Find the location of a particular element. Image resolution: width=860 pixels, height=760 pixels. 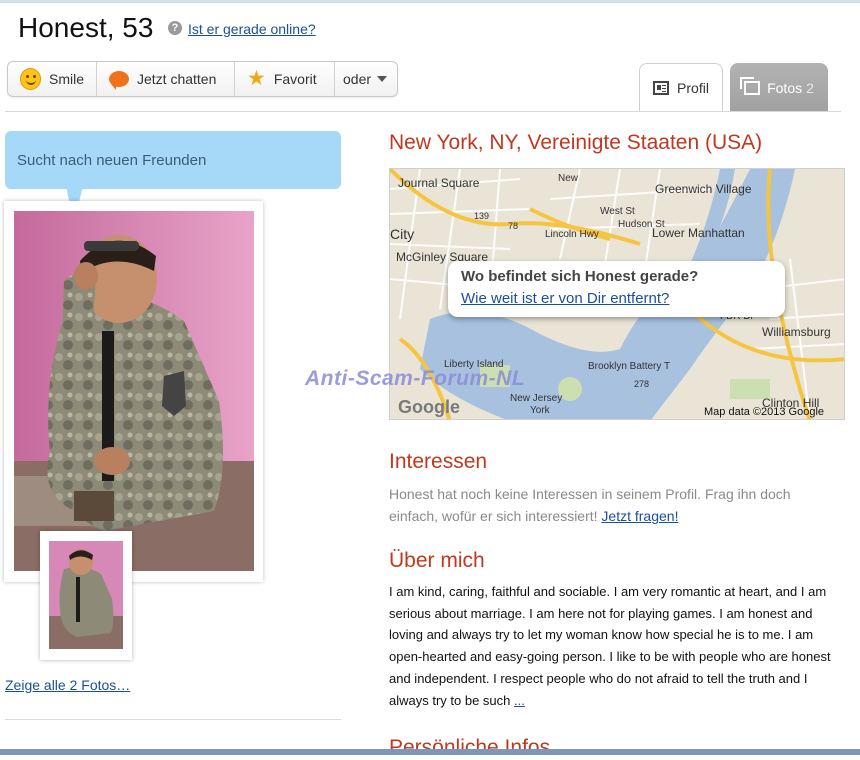

profile-photo is located at coordinates (134, 391).